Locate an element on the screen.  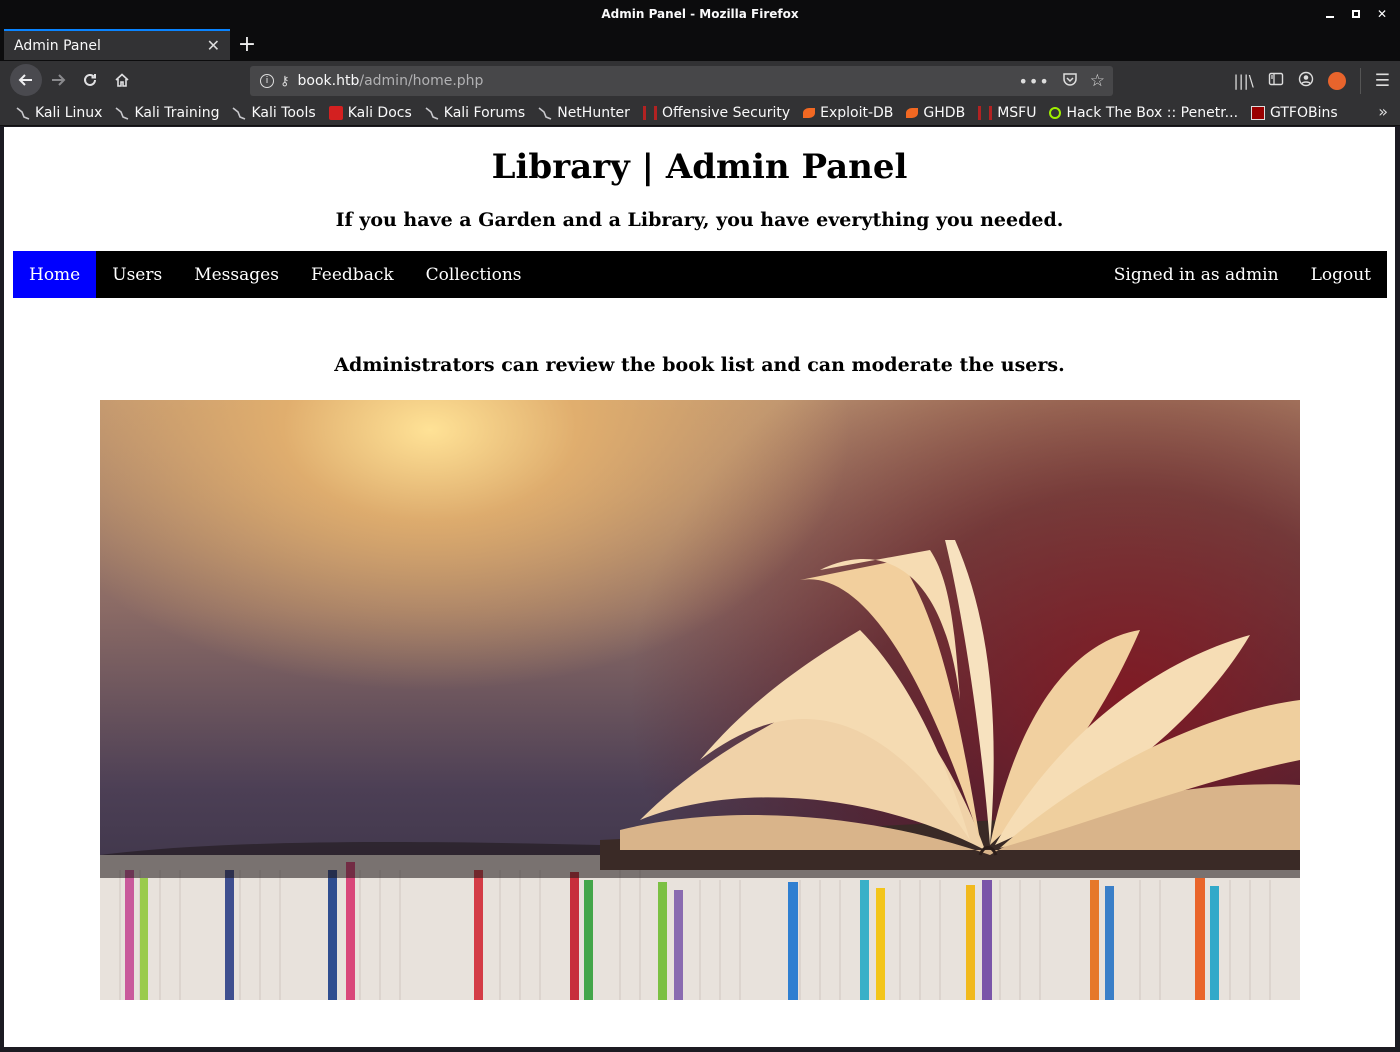
forward-icon is located at coordinates (58, 80).